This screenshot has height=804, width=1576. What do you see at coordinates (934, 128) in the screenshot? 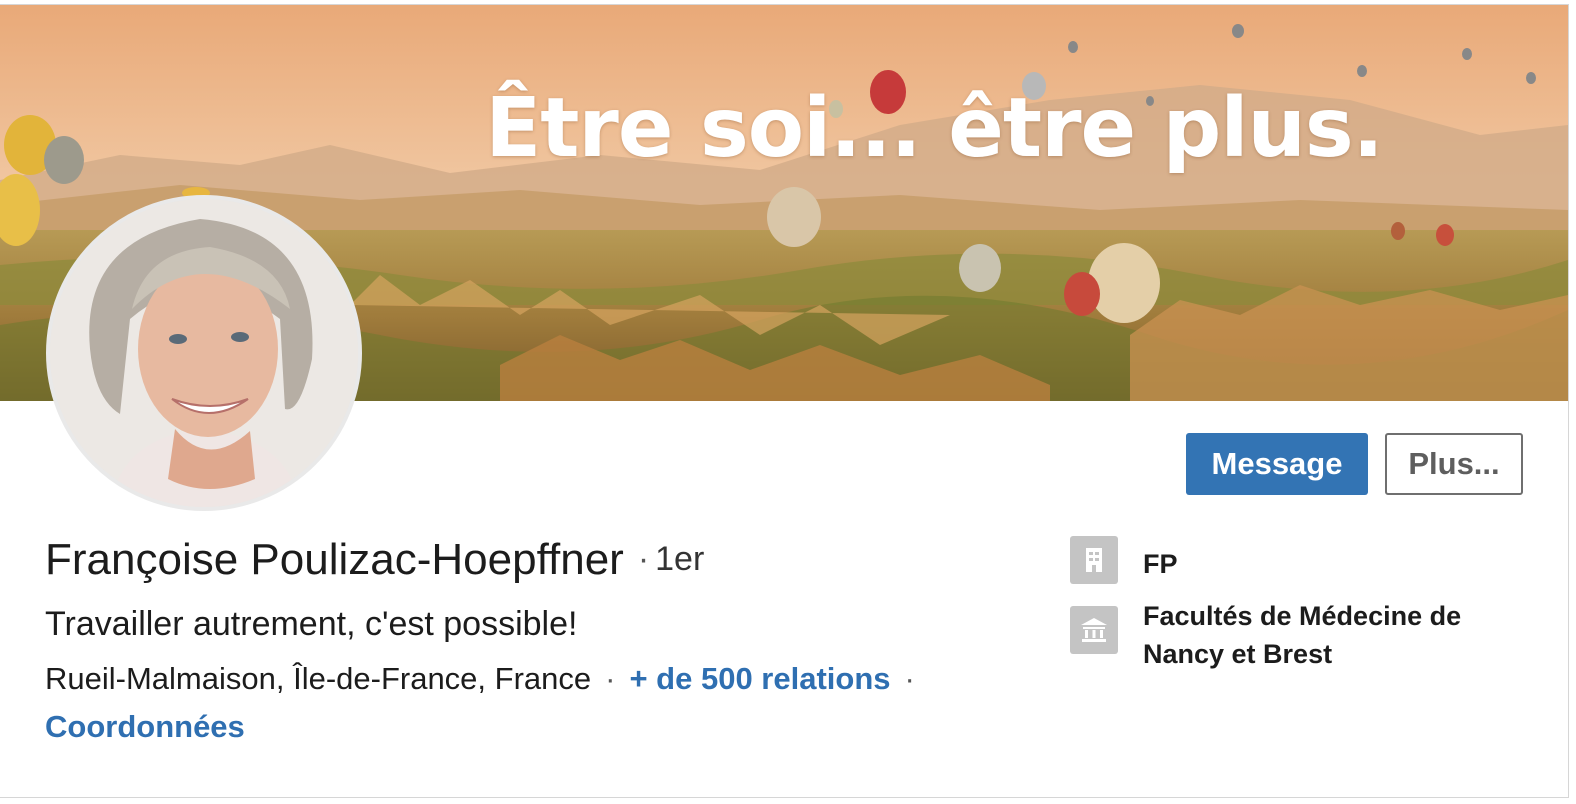
I see `banner-tagline: Être soi... être plus.` at bounding box center [934, 128].